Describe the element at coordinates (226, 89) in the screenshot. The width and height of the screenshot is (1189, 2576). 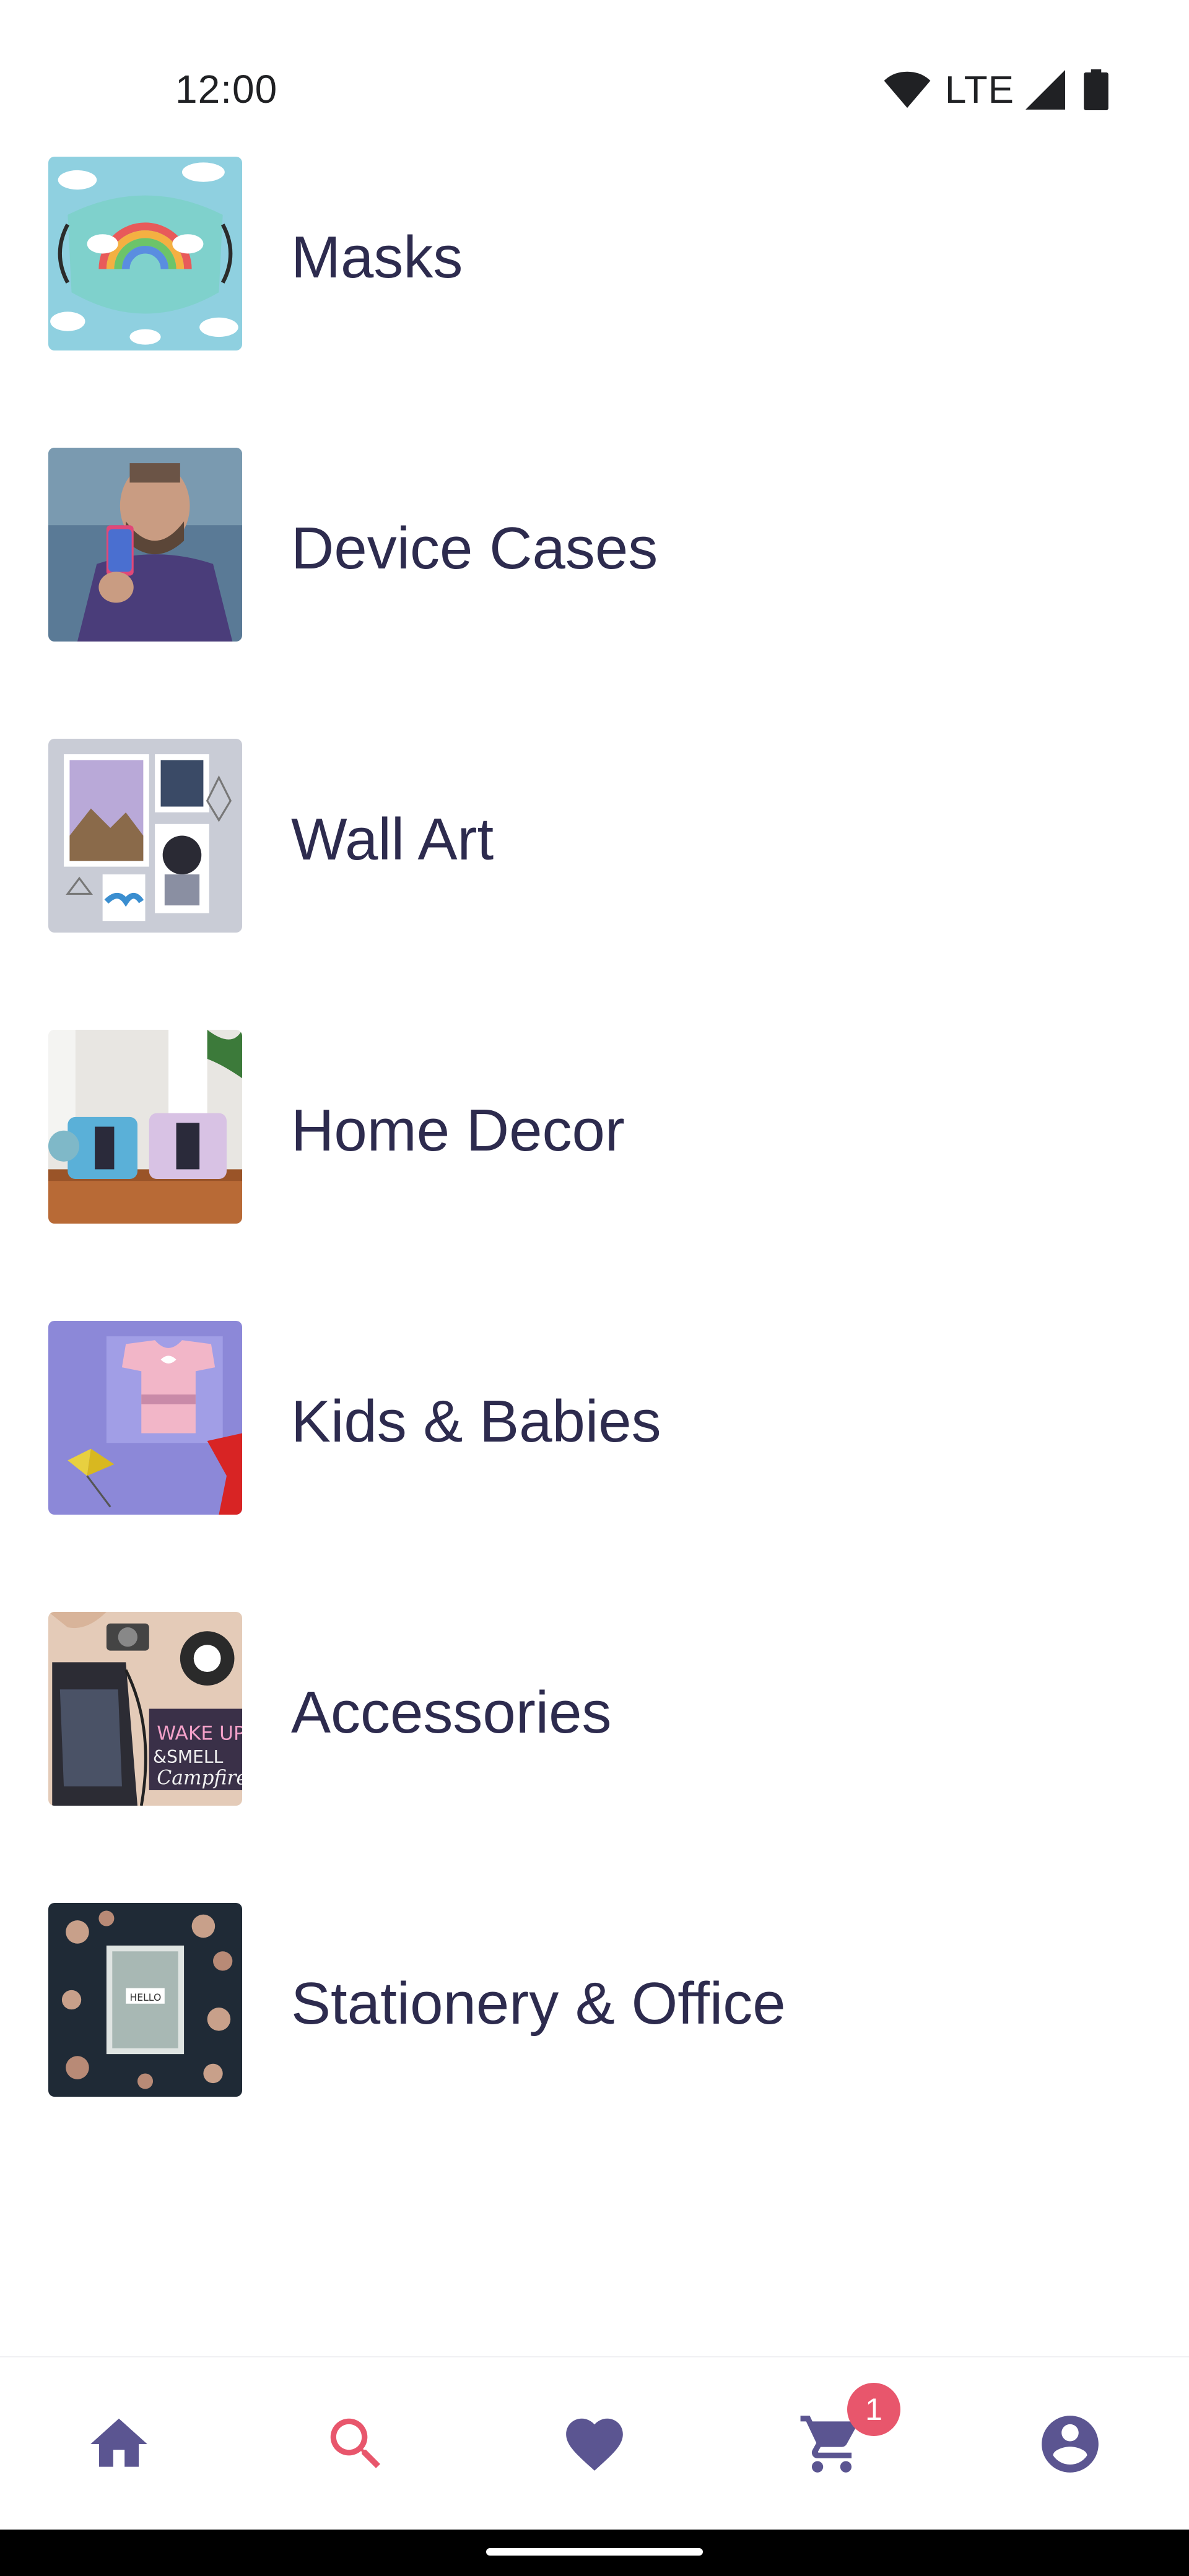
I see `status-time: 12:00` at that location.